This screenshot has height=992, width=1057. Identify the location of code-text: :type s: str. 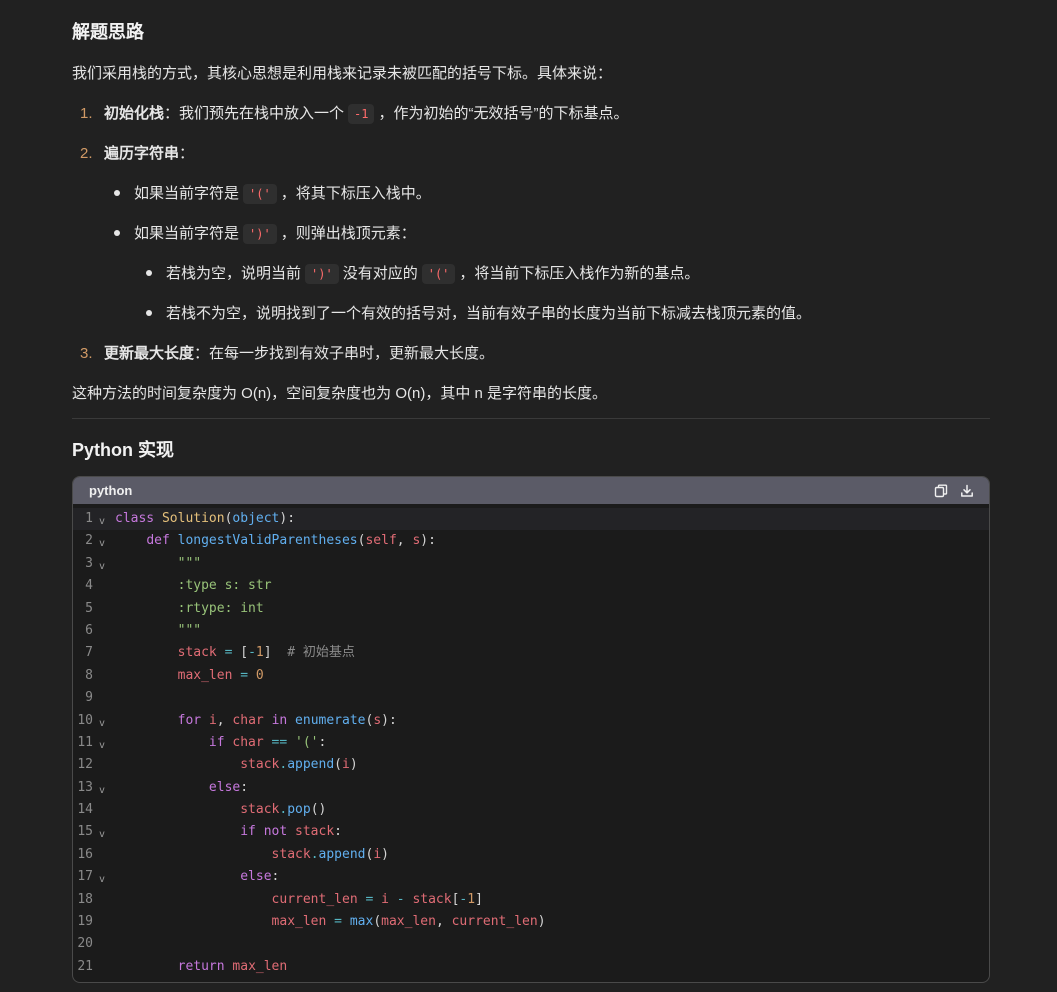
(193, 586).